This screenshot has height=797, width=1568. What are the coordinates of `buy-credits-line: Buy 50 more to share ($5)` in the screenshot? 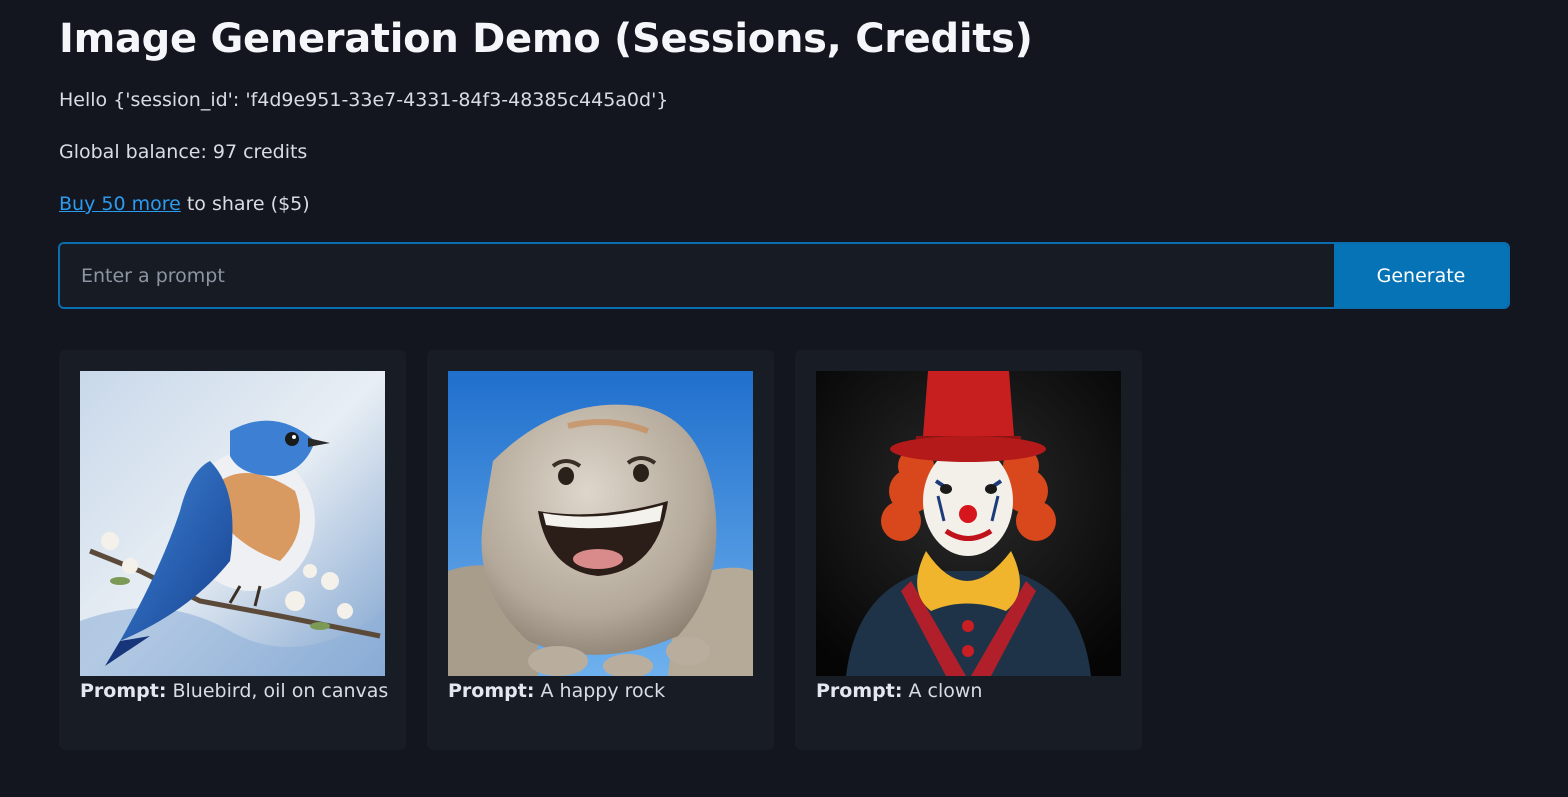 It's located at (184, 204).